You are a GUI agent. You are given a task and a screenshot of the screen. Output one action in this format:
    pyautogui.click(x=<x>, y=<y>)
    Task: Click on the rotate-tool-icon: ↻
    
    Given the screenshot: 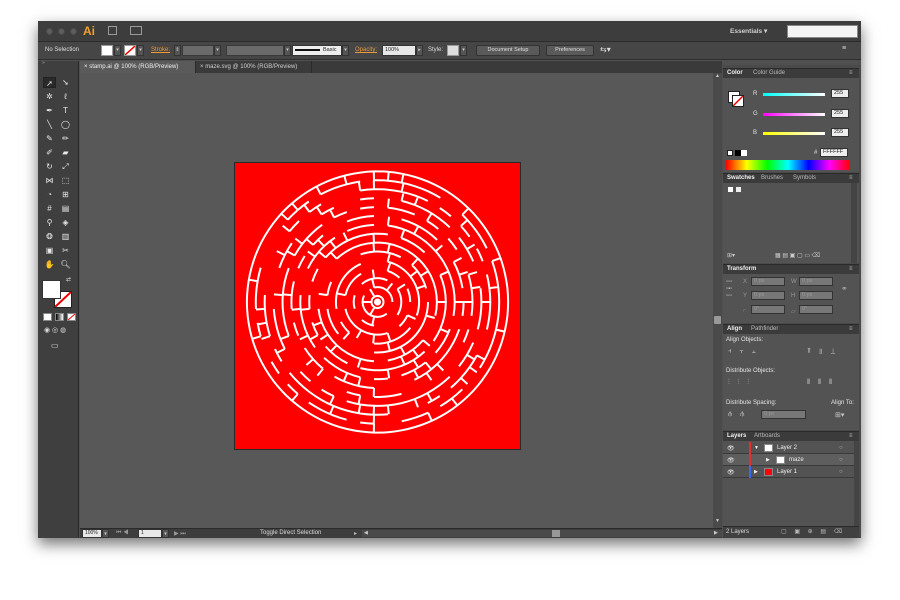 What is the action you would take?
    pyautogui.click(x=49, y=166)
    